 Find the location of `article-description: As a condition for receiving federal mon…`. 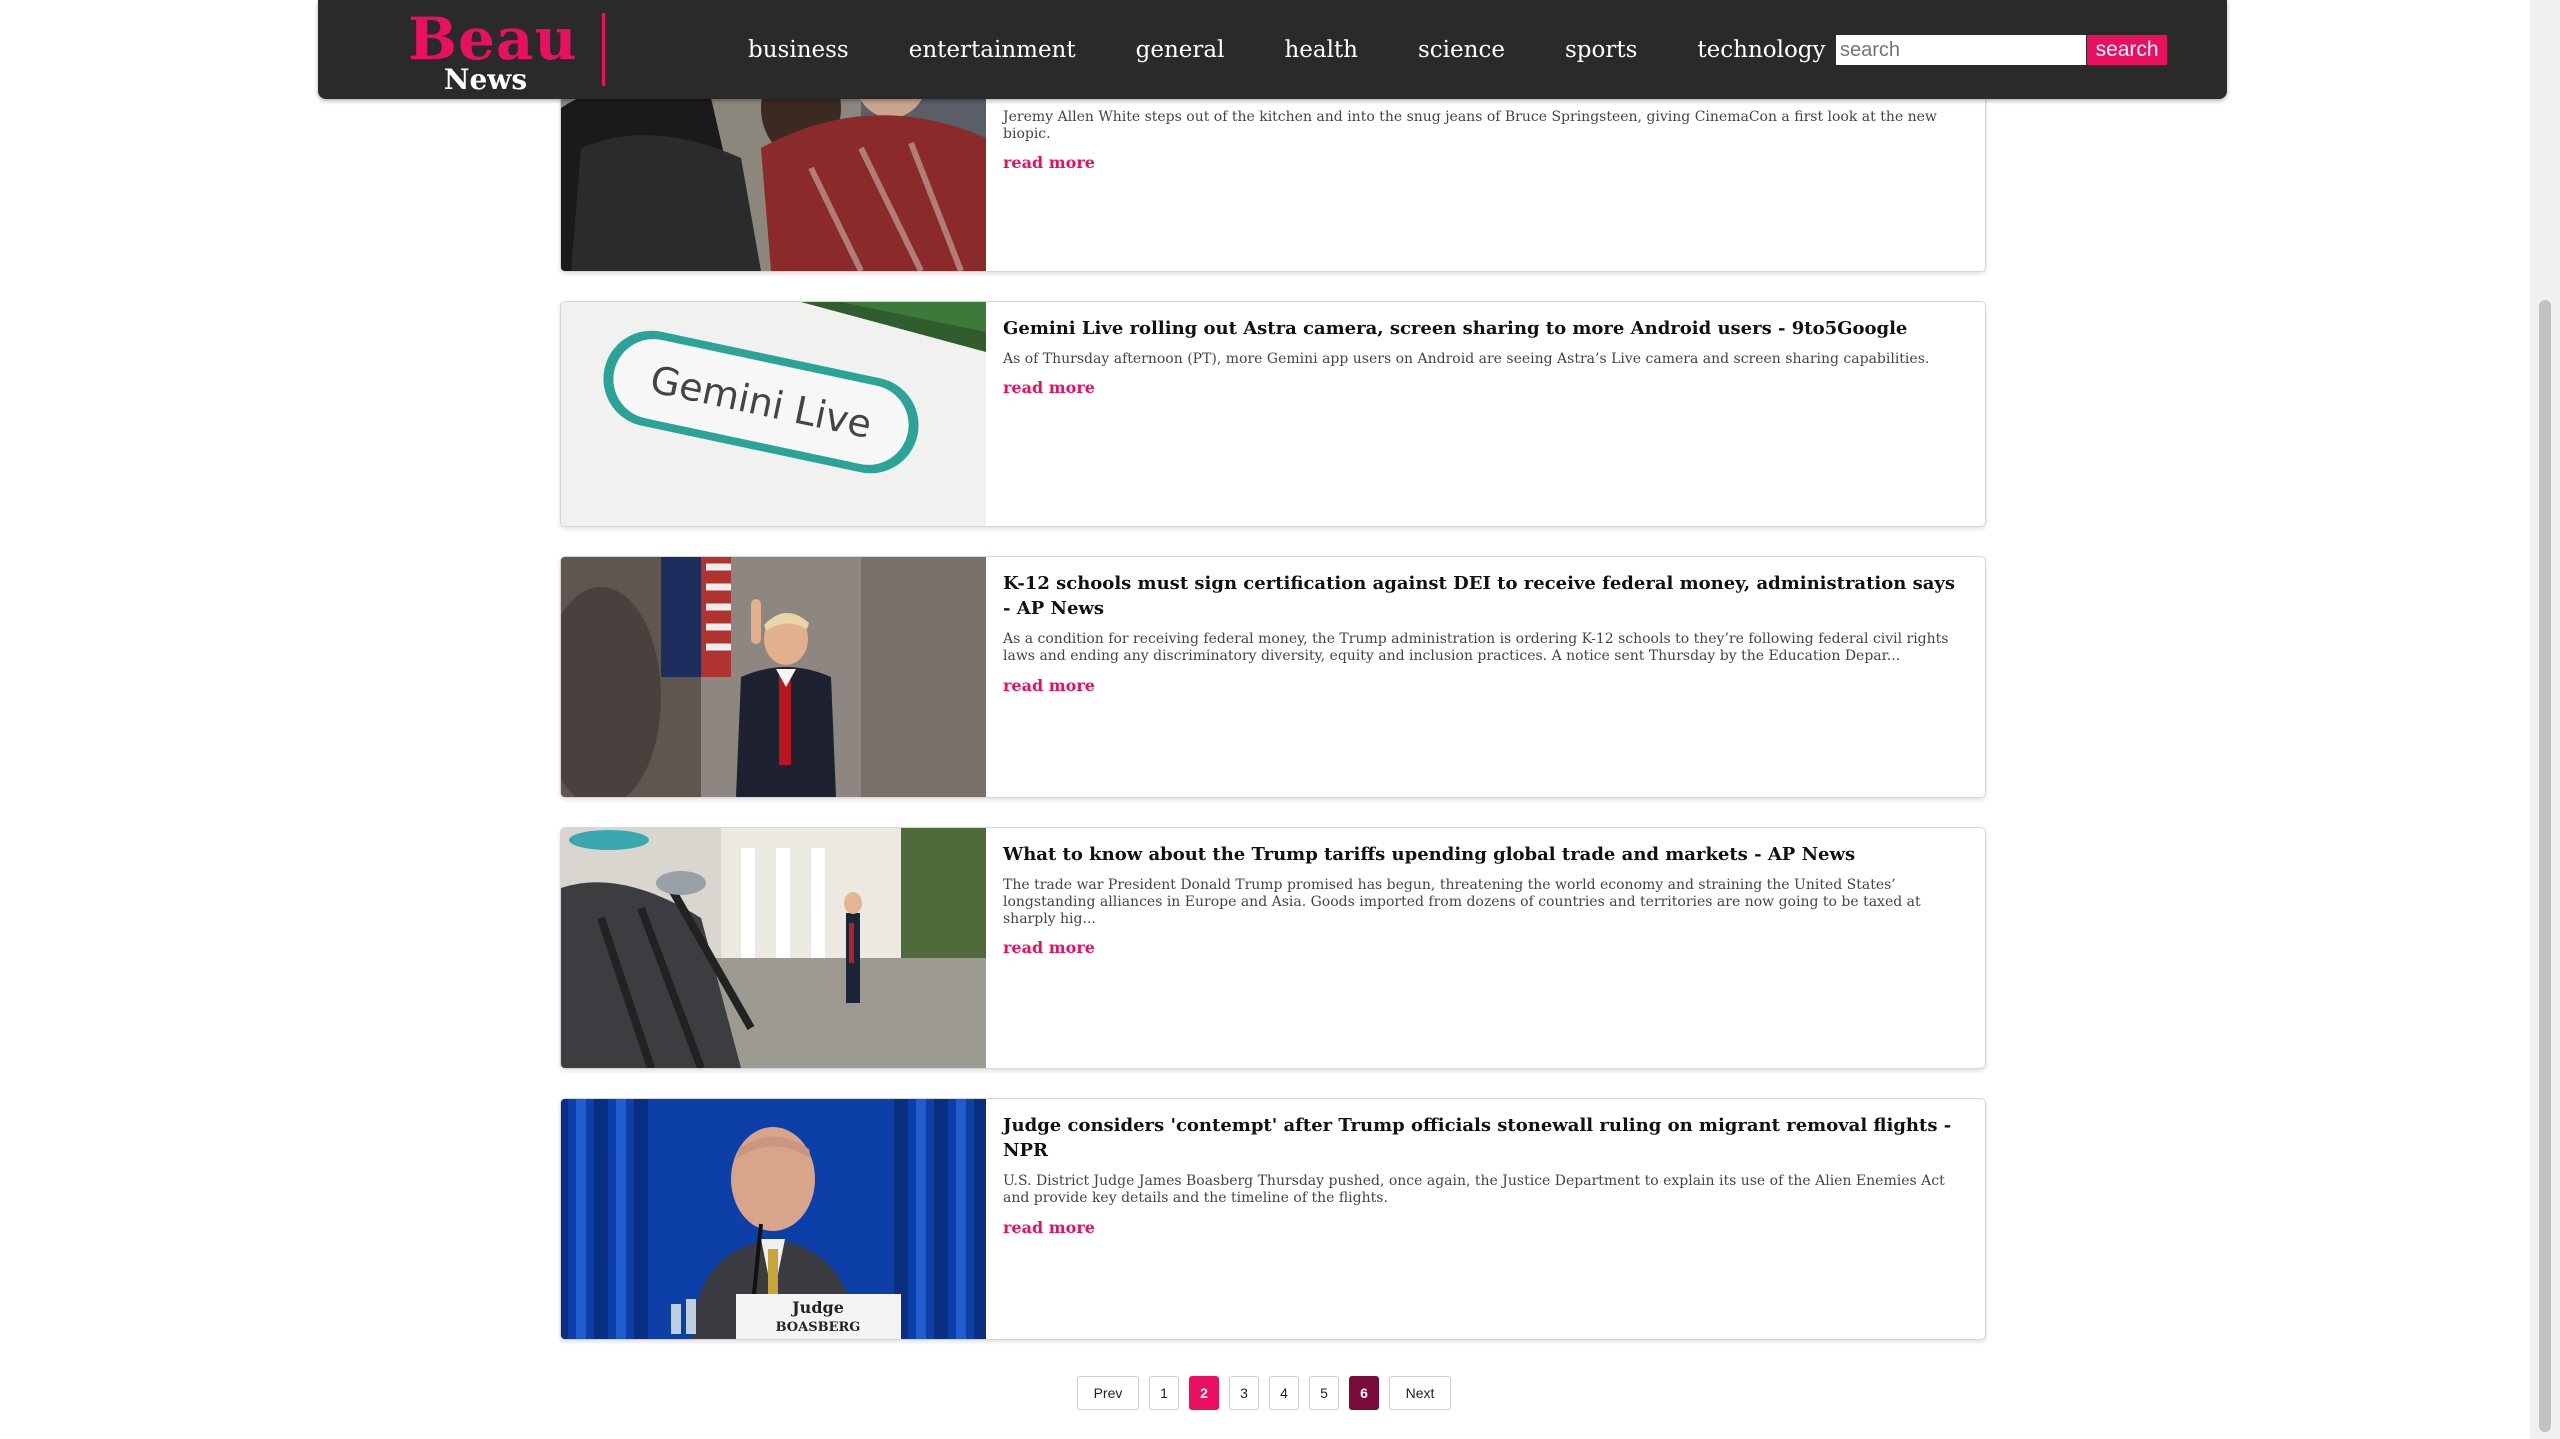

article-description: As a condition for receiving federal mon… is located at coordinates (1476, 648).